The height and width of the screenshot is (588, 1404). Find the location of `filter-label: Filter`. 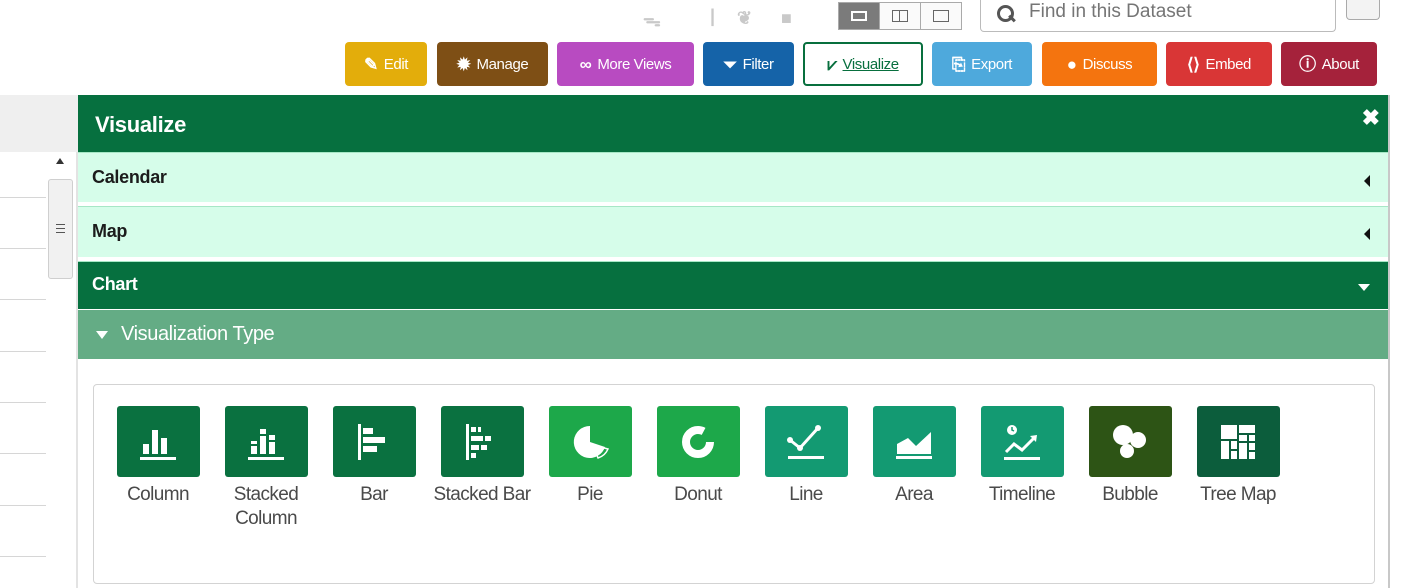

filter-label: Filter is located at coordinates (758, 64).